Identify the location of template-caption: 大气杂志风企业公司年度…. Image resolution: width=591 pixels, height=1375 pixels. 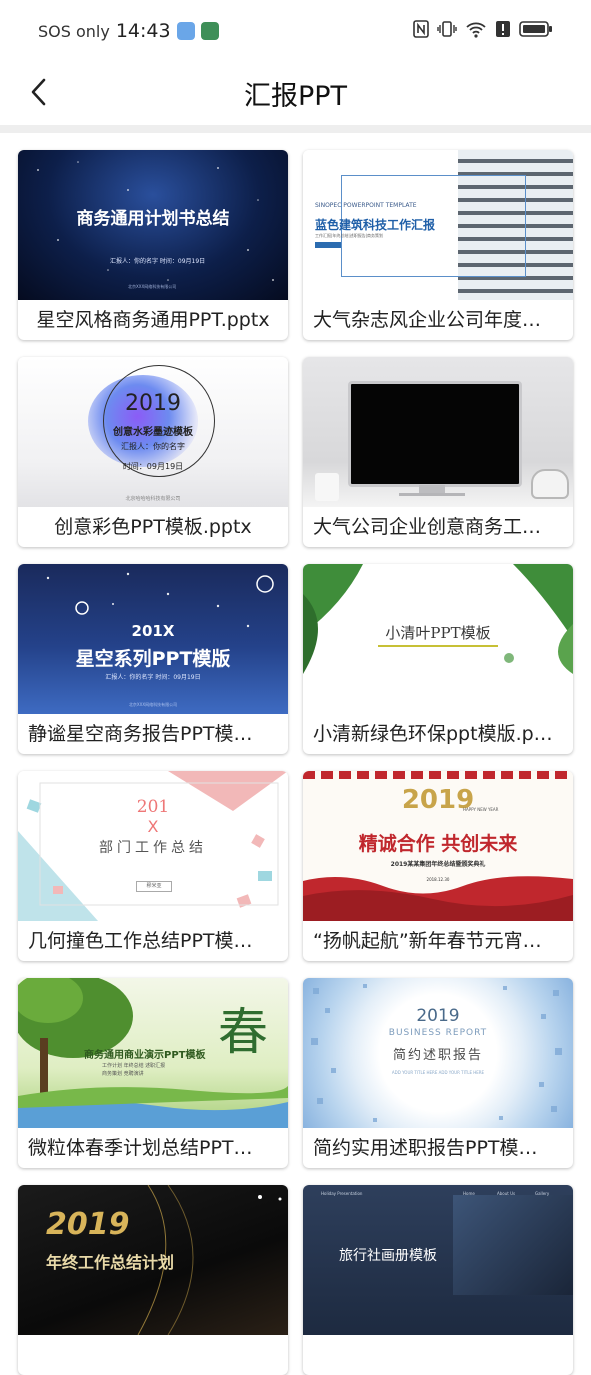
(427, 320).